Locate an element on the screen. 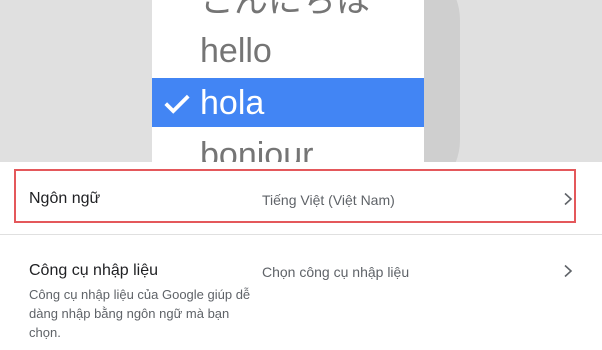 This screenshot has width=602, height=350. selected-language-label: hola is located at coordinates (232, 103).